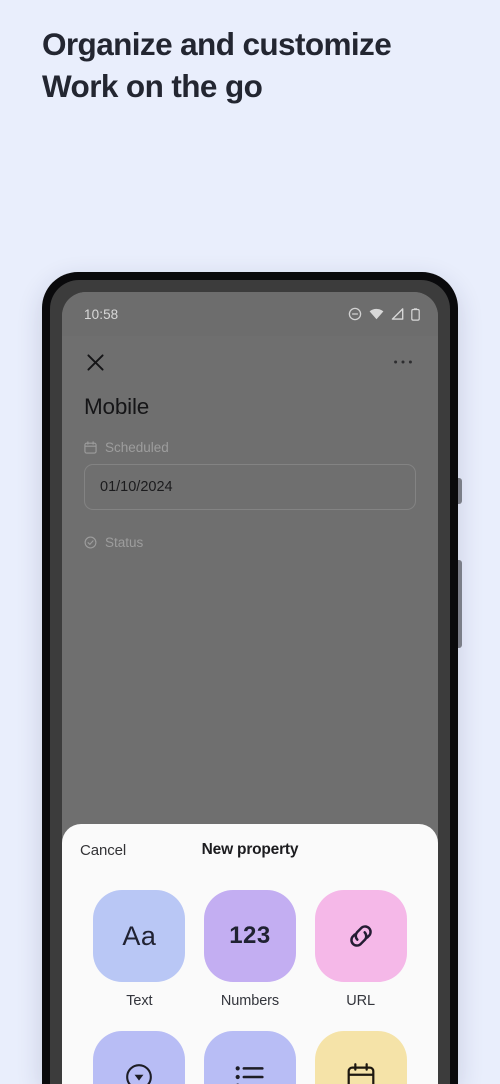 The image size is (500, 1084). Describe the element at coordinates (101, 314) in the screenshot. I see `status-bar-time: 10:58` at that location.